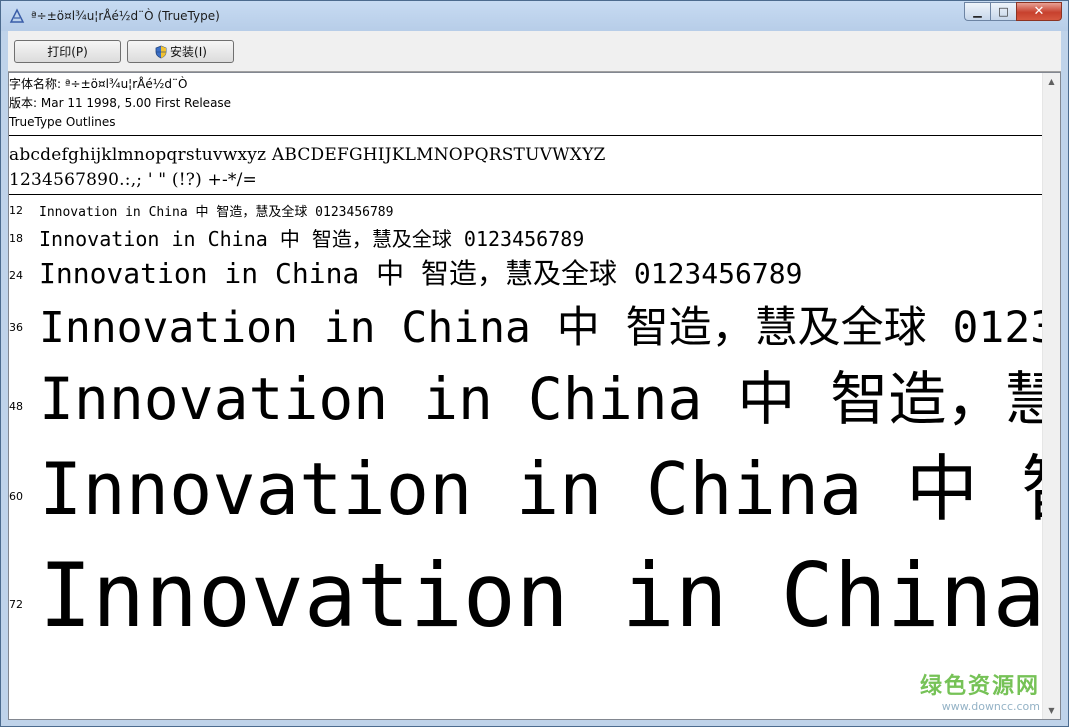 The image size is (1069, 727). I want to click on scroll-down-icon: ▼, so click(1051, 710).